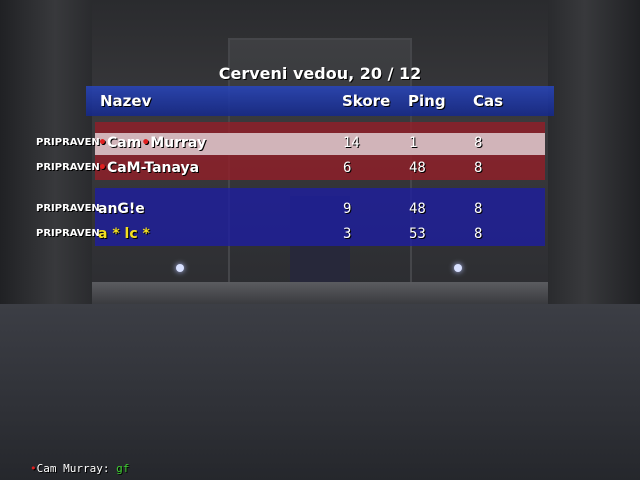  I want to click on player-ping: 53, so click(417, 234).